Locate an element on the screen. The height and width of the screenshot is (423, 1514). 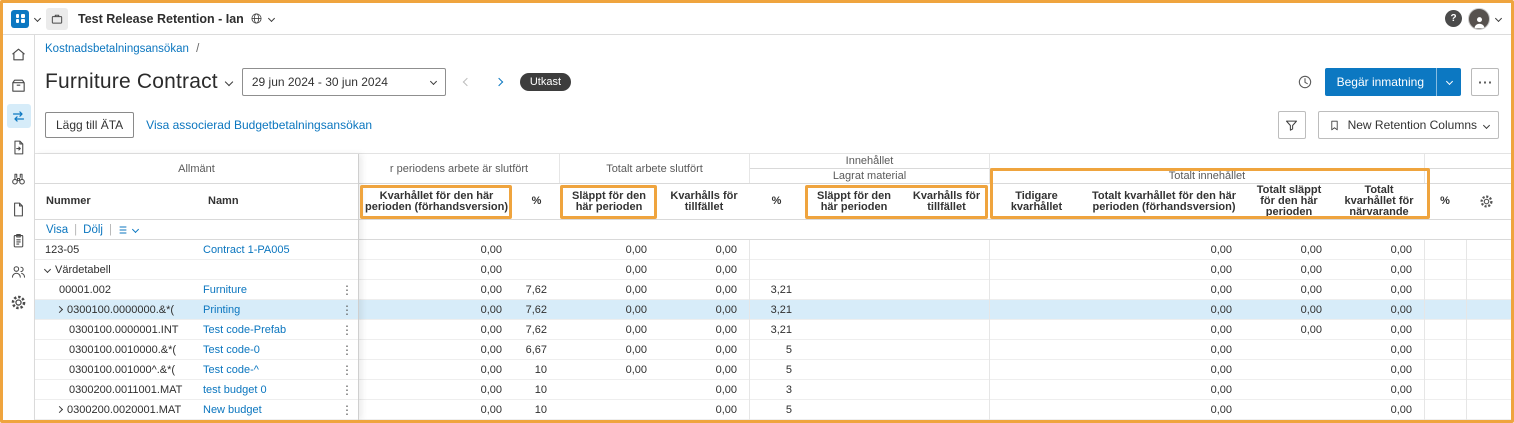
history-icon is located at coordinates (1305, 82).